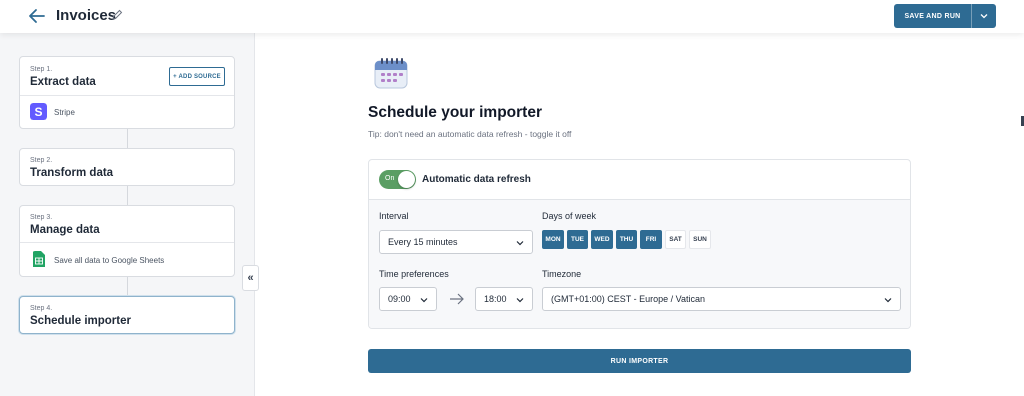  Describe the element at coordinates (455, 112) in the screenshot. I see `section-heading: Schedule your importer` at that location.